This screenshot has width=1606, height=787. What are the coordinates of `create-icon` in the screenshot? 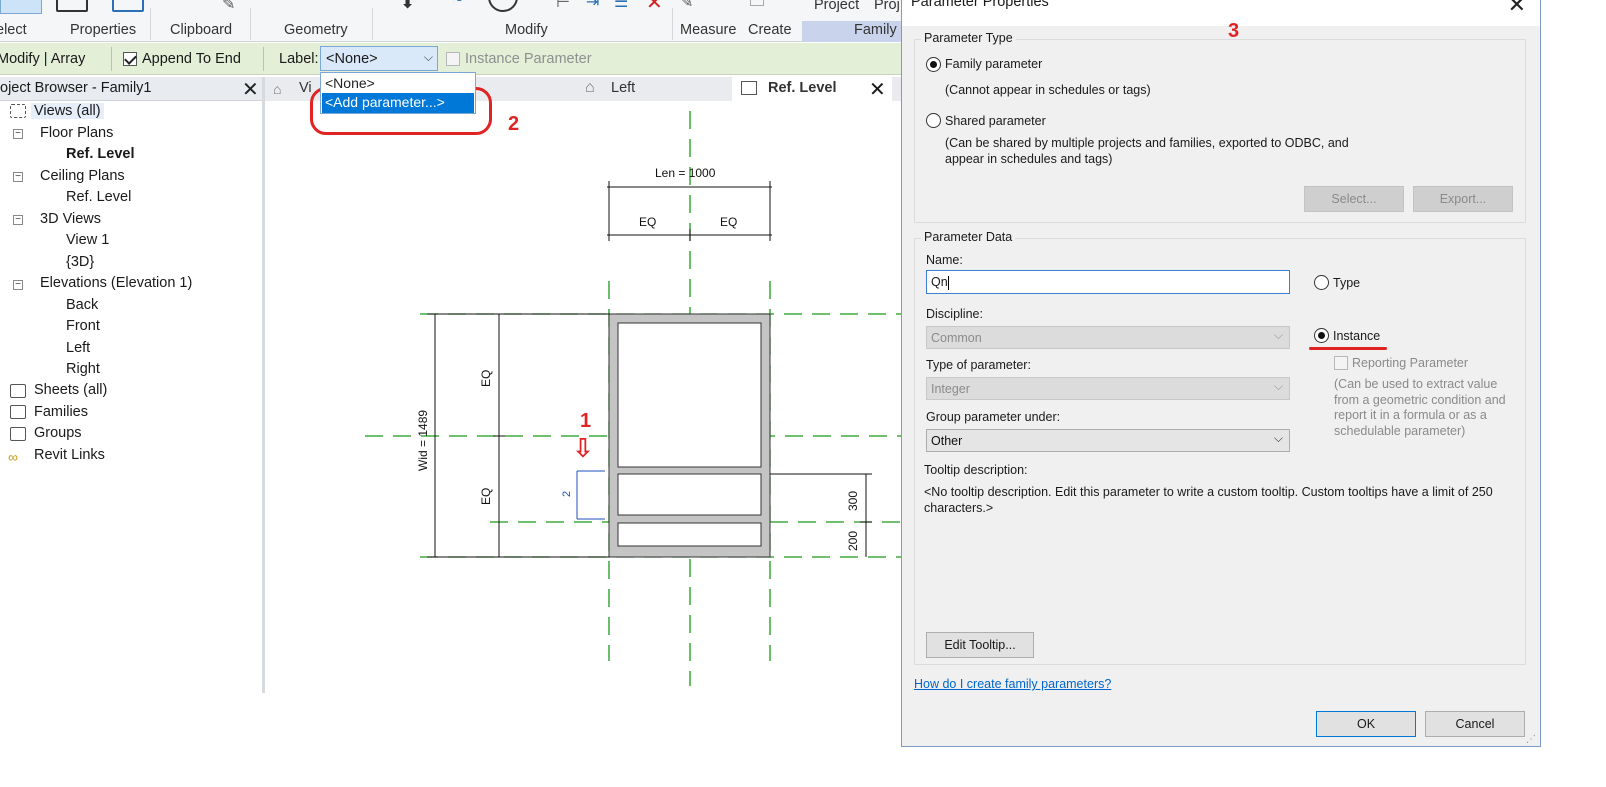 It's located at (757, 3).